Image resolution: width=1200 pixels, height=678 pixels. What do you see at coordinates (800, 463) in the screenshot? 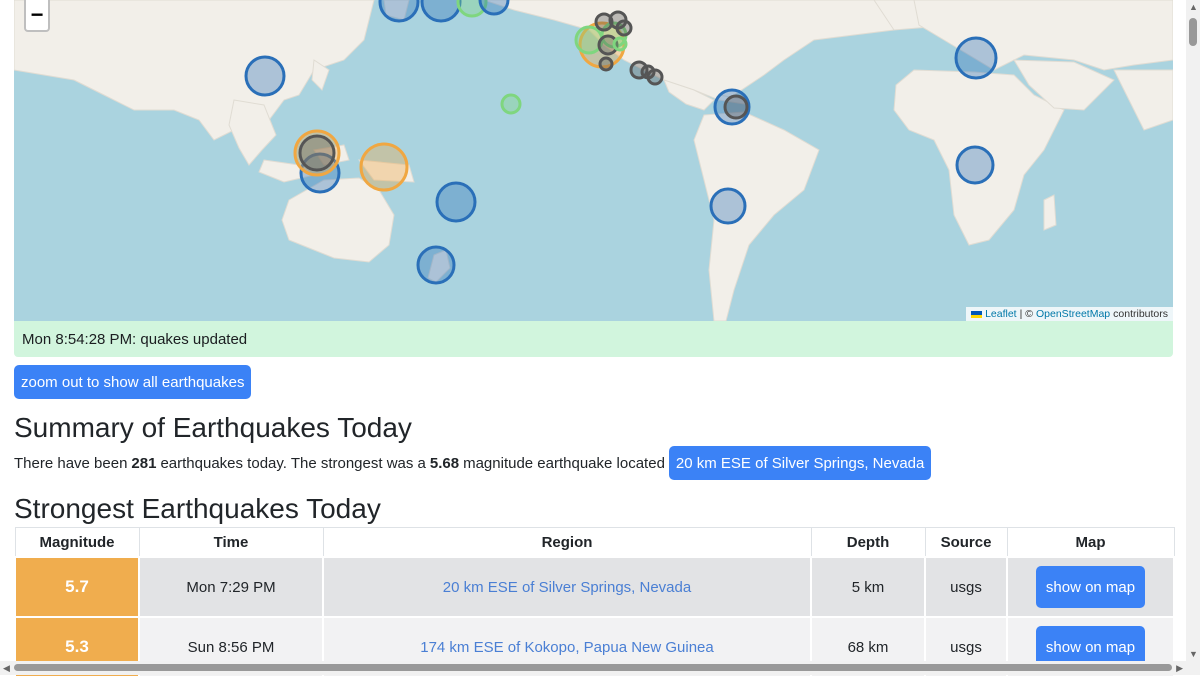
I see `strongest-location-button: 20 km ESE of Silver Springs, Nevada` at bounding box center [800, 463].